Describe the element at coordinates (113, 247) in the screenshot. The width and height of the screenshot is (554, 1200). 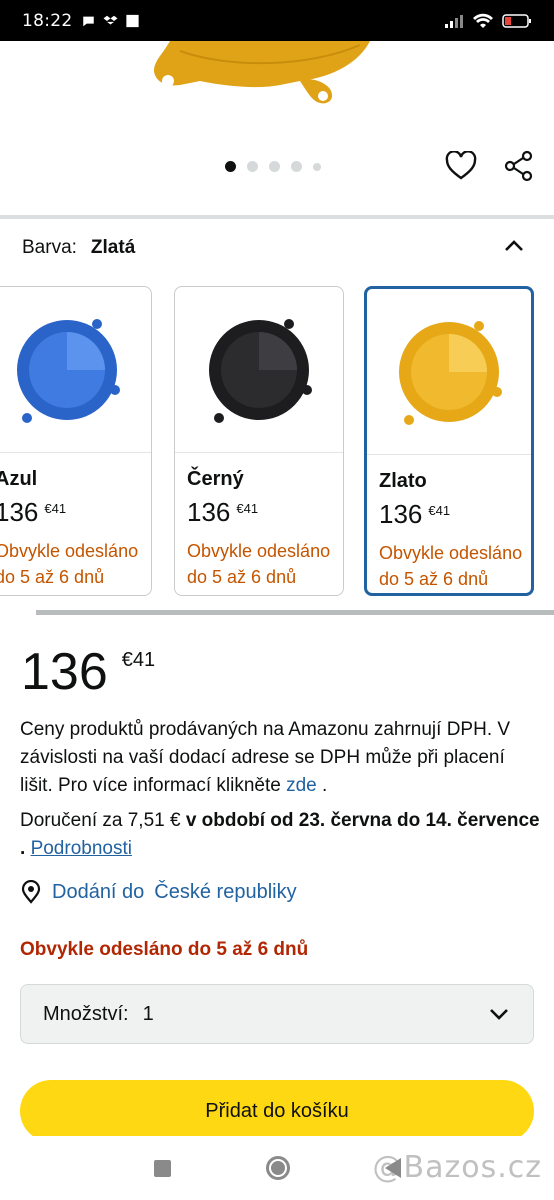
I see `selected-color-value: Zlatá` at that location.